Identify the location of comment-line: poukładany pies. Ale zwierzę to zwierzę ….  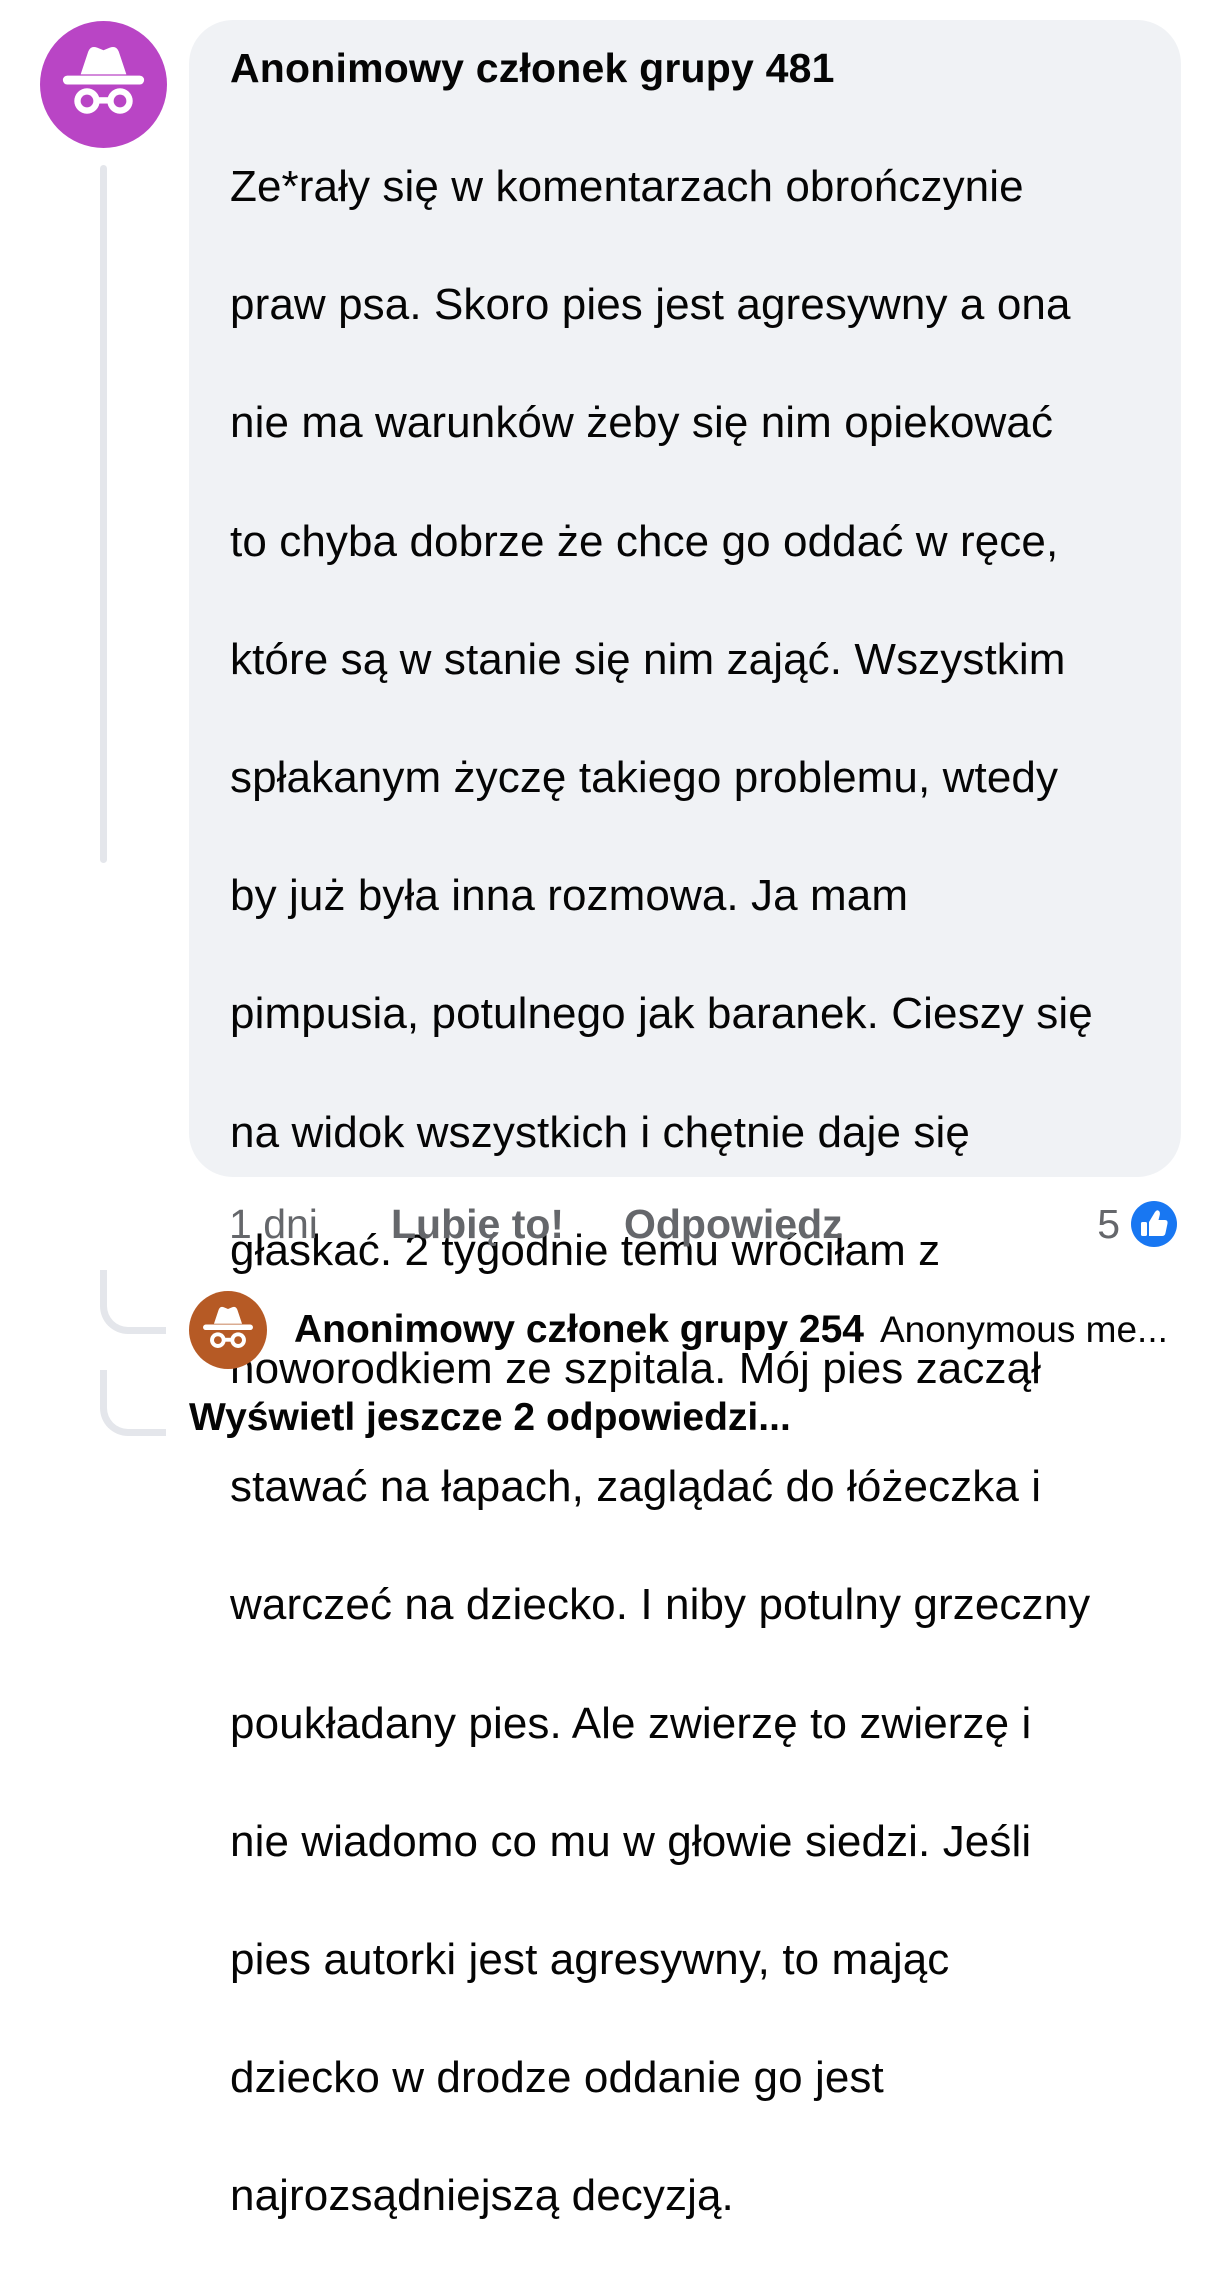
(631, 1723).